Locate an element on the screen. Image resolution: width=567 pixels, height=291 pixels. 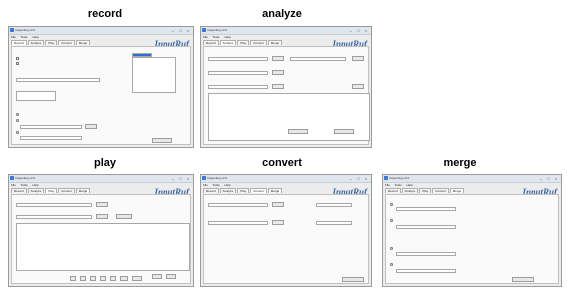
record-button is located at coordinates (162, 140).